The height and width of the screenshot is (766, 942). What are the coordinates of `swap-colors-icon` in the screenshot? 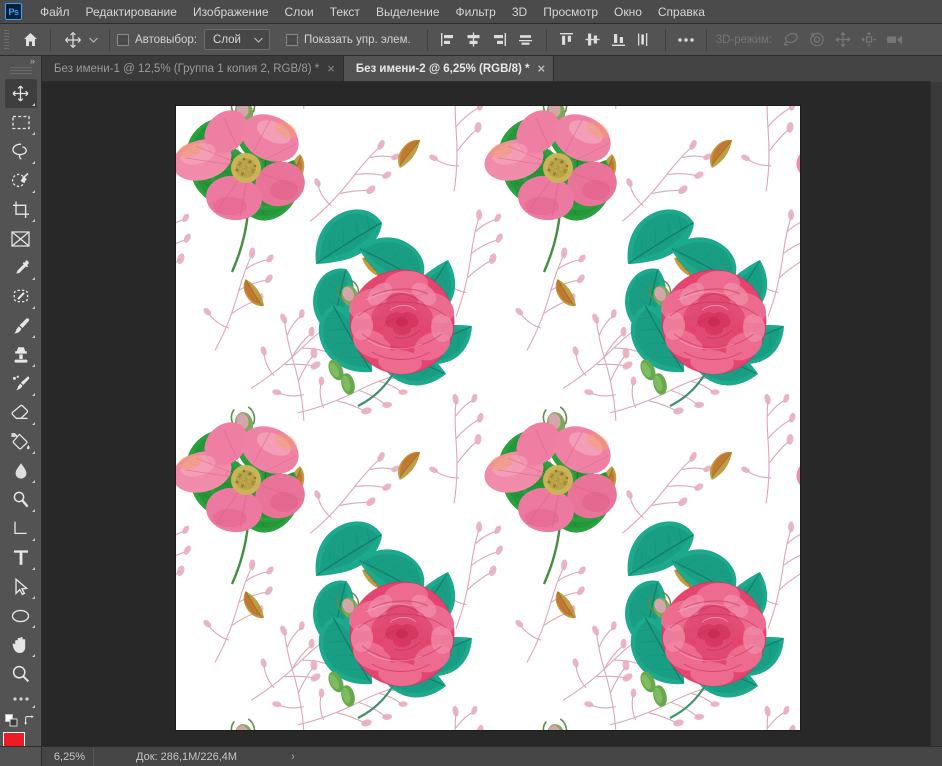 It's located at (29, 723).